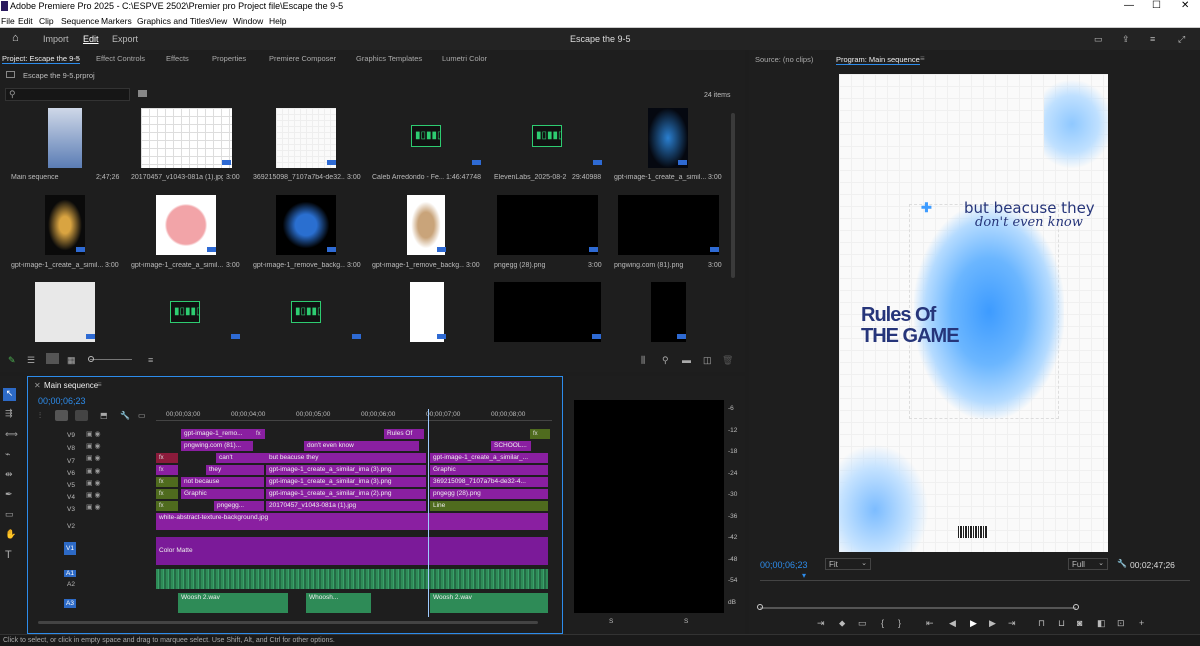  What do you see at coordinates (15, 38) in the screenshot?
I see `home-icon: ⌂` at bounding box center [15, 38].